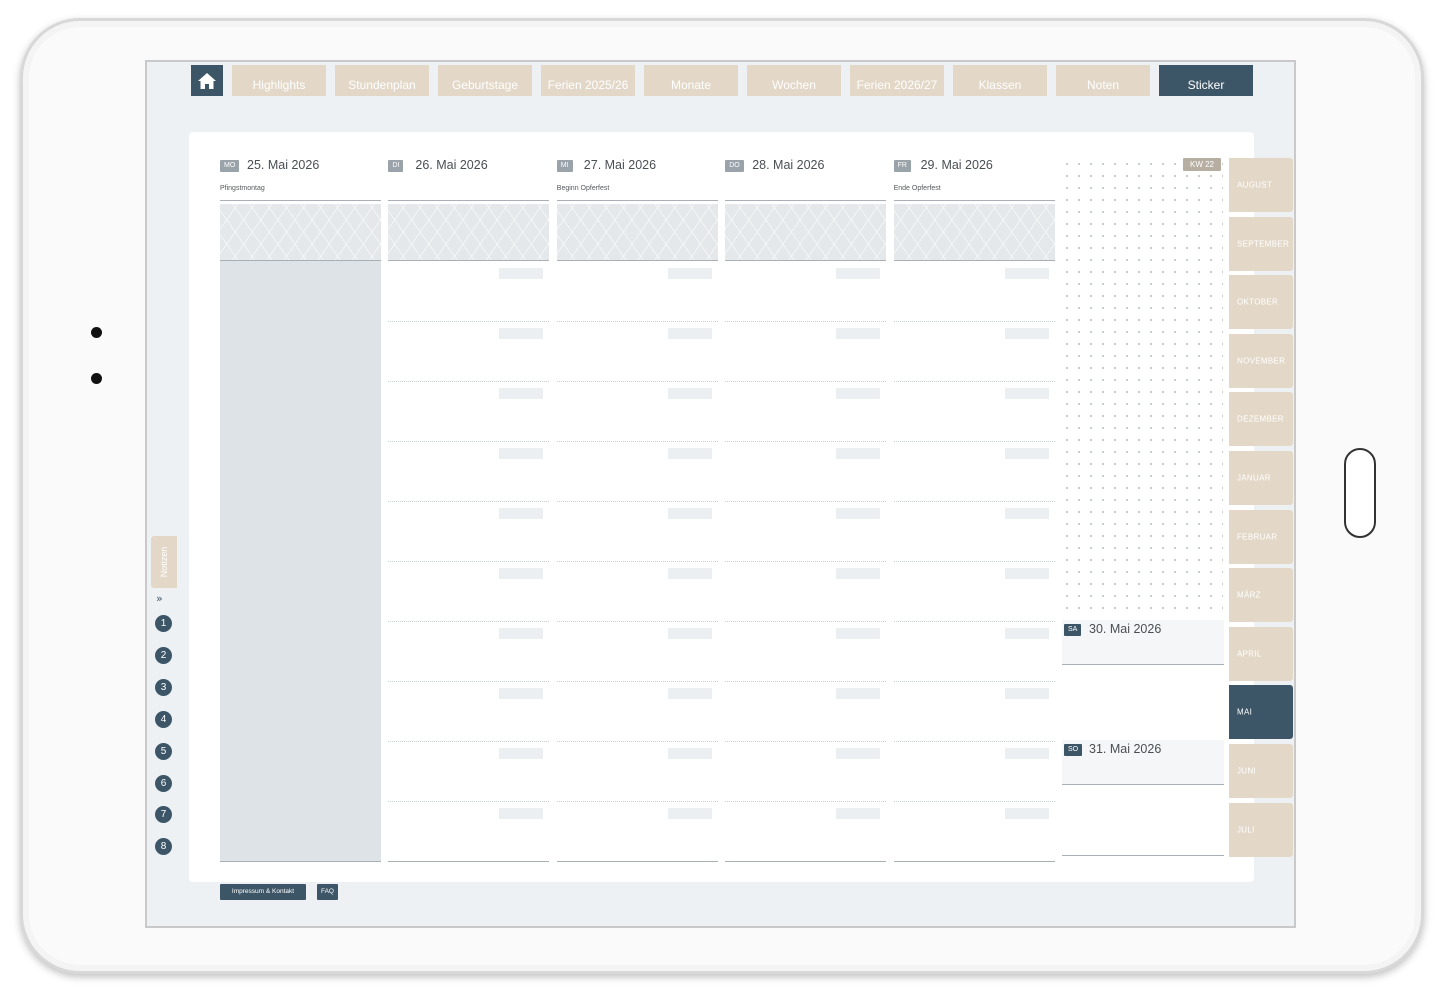  Describe the element at coordinates (957, 165) in the screenshot. I see `day-date: 29. Mai 2026` at that location.